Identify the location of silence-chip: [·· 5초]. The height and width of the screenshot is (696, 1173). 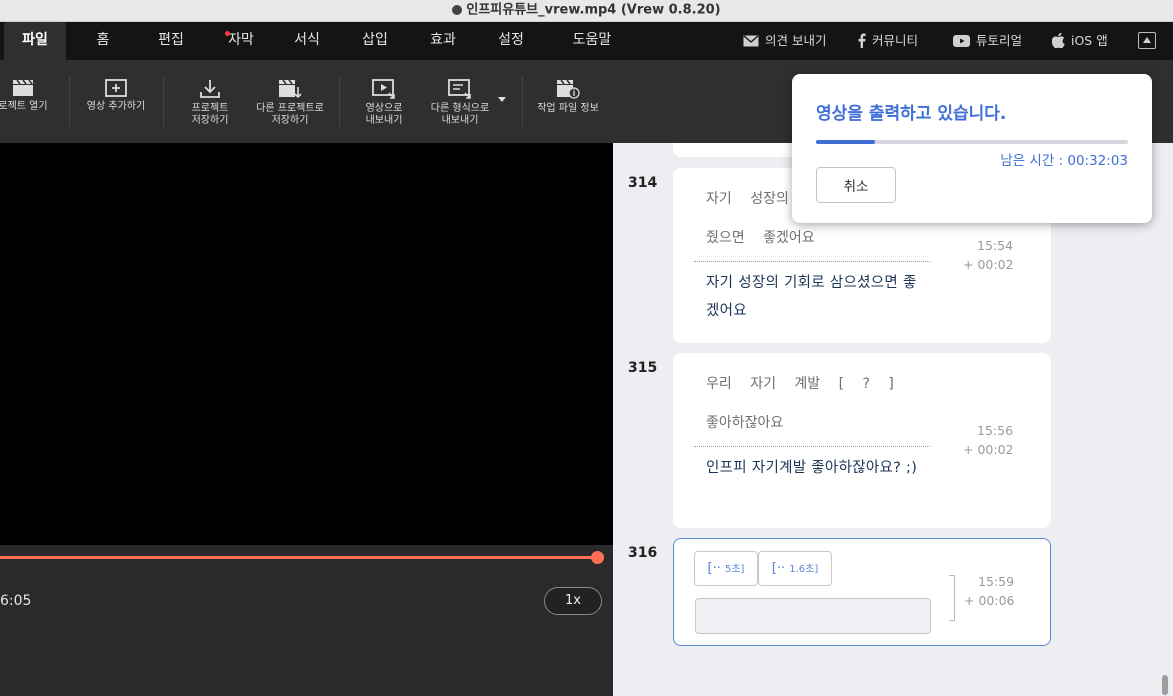
(726, 568).